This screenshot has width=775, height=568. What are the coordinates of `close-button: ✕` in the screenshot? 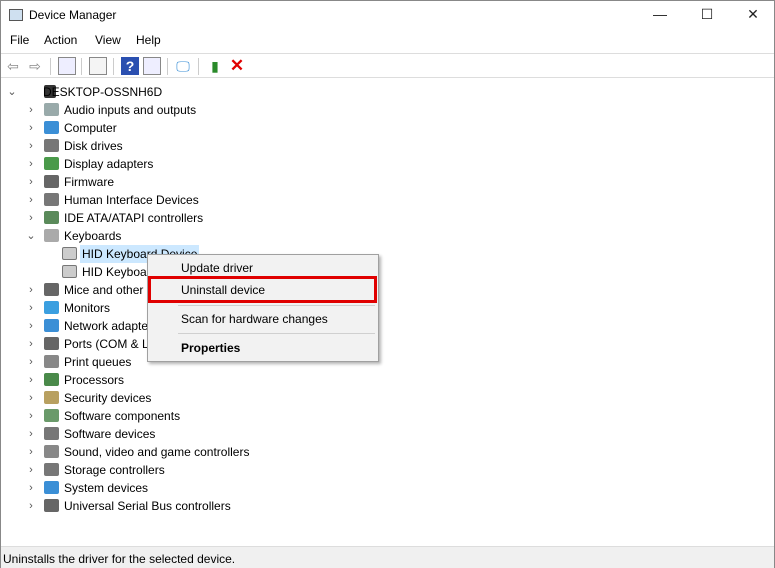 It's located at (752, 15).